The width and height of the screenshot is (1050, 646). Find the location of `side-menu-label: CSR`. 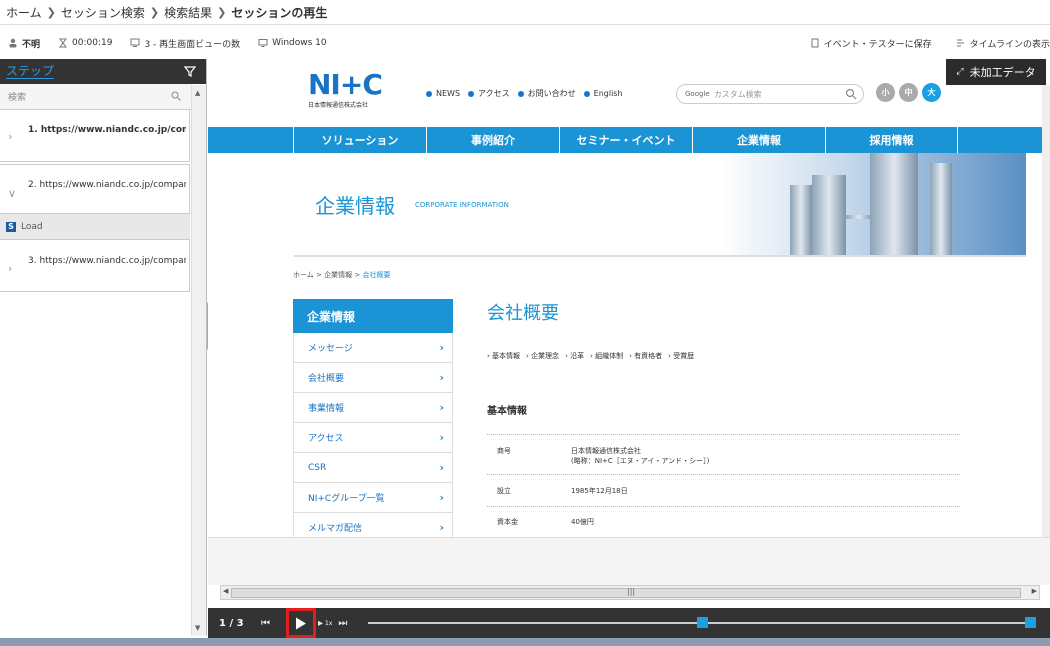

side-menu-label: CSR is located at coordinates (317, 467).